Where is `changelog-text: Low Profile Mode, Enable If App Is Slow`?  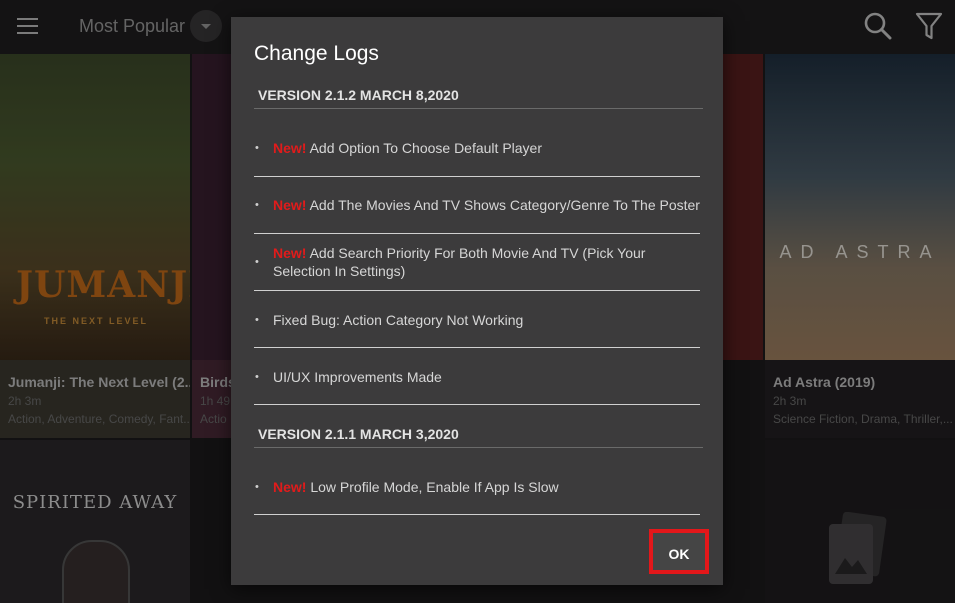
changelog-text: Low Profile Mode, Enable If App Is Slow is located at coordinates (432, 487).